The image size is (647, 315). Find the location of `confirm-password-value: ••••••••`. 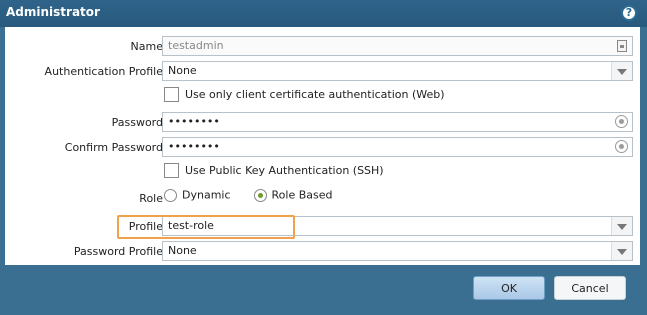

confirm-password-value: •••••••• is located at coordinates (194, 146).